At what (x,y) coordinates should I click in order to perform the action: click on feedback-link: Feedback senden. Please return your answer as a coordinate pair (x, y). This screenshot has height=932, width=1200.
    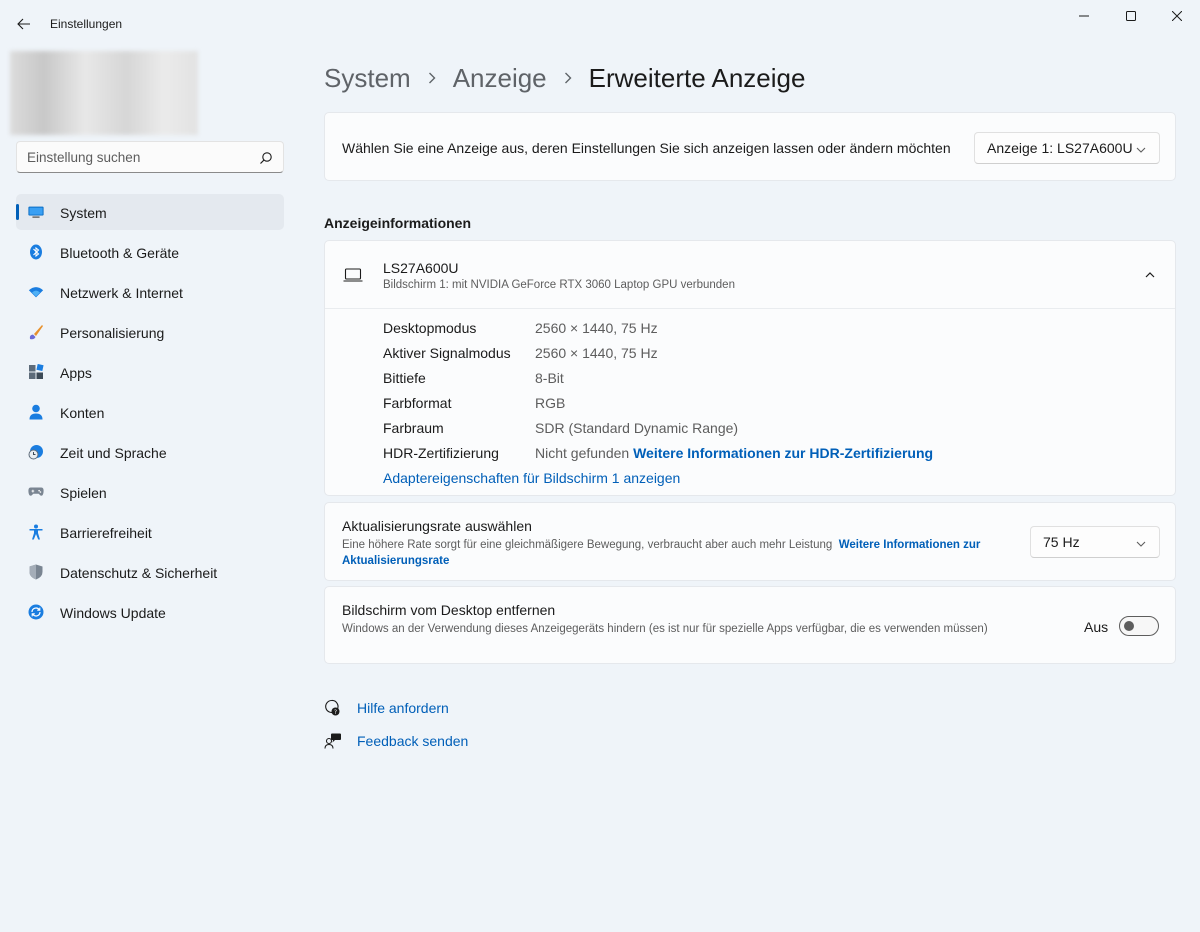
    Looking at the image, I should click on (396, 741).